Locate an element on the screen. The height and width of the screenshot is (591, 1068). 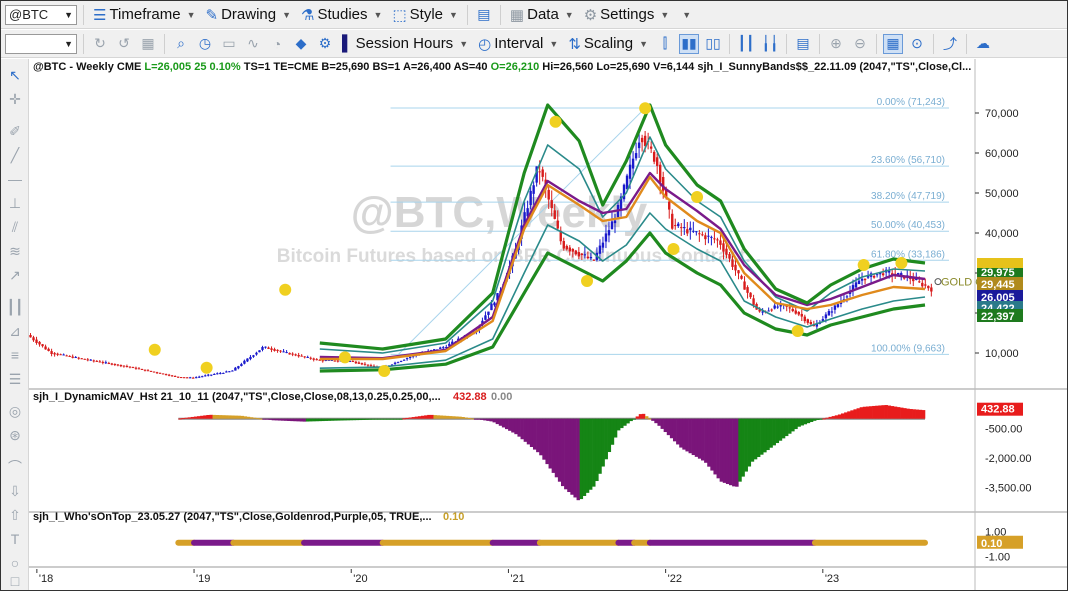
horizontal-line-icon: ― is located at coordinates (15, 179).